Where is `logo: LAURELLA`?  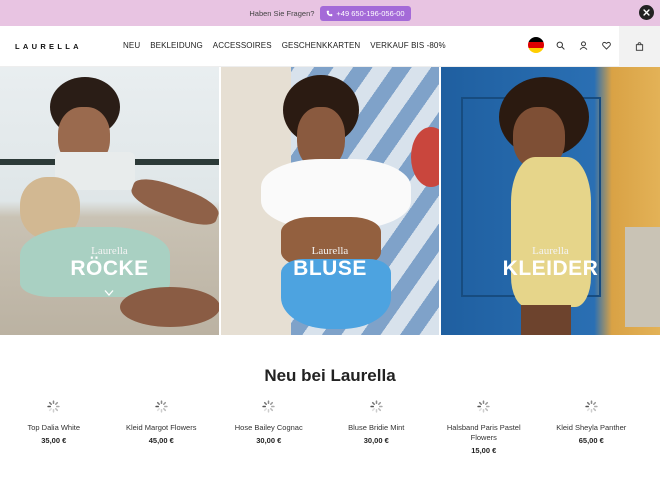 logo: LAURELLA is located at coordinates (48, 46).